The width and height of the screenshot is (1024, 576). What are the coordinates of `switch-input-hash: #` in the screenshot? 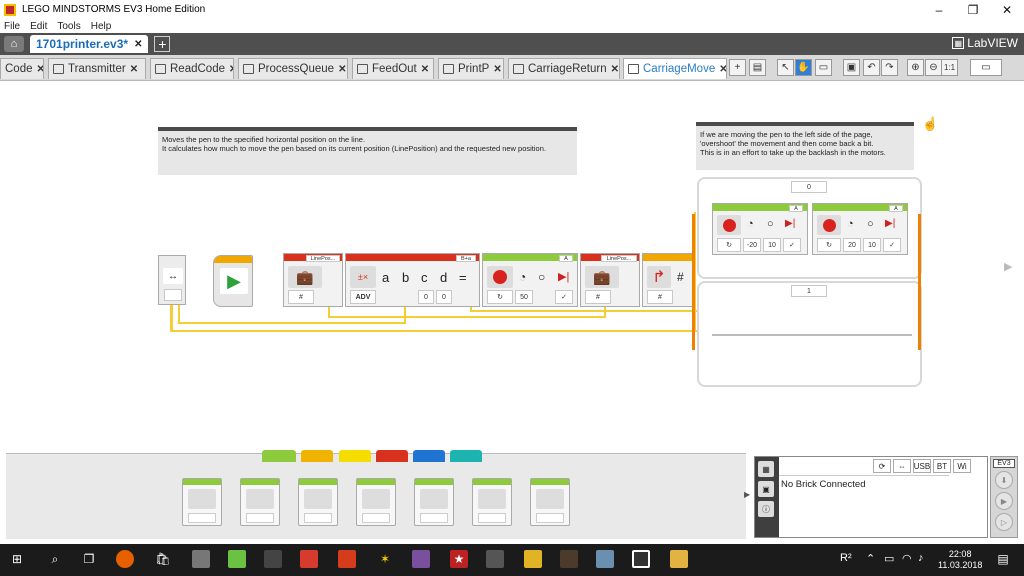 It's located at (680, 277).